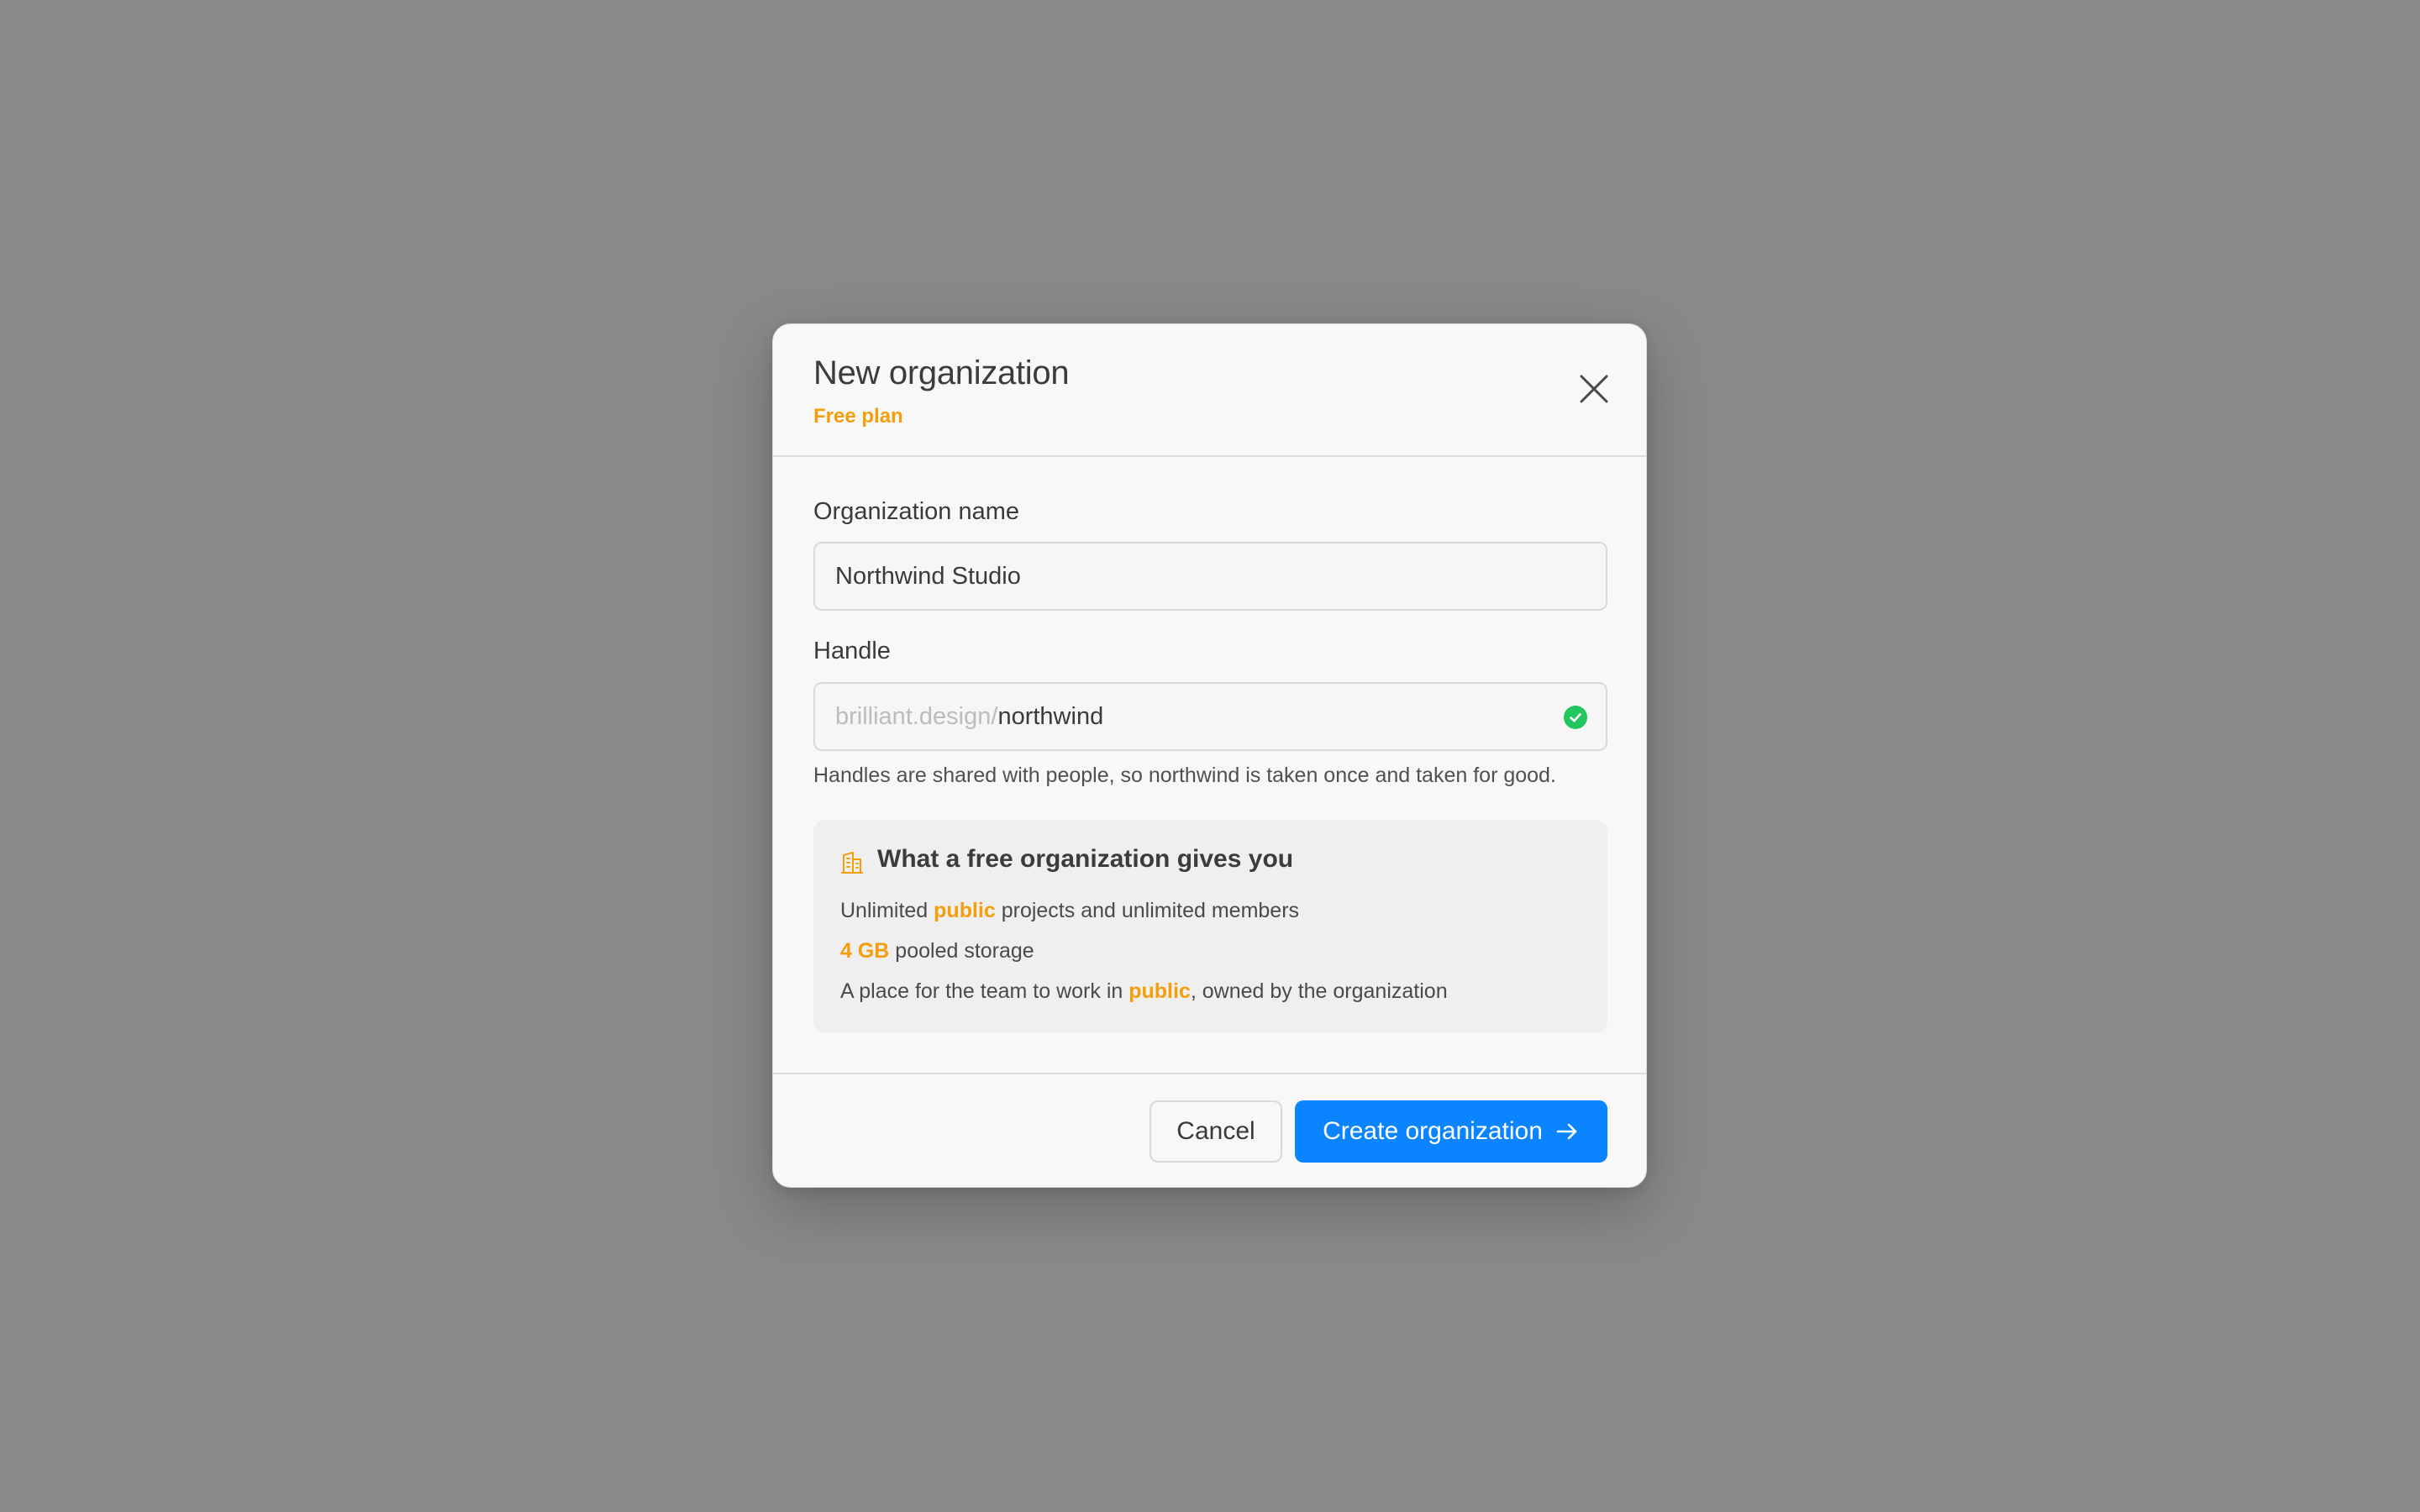 Image resolution: width=2420 pixels, height=1512 pixels. What do you see at coordinates (1575, 717) in the screenshot?
I see `check-circle-icon` at bounding box center [1575, 717].